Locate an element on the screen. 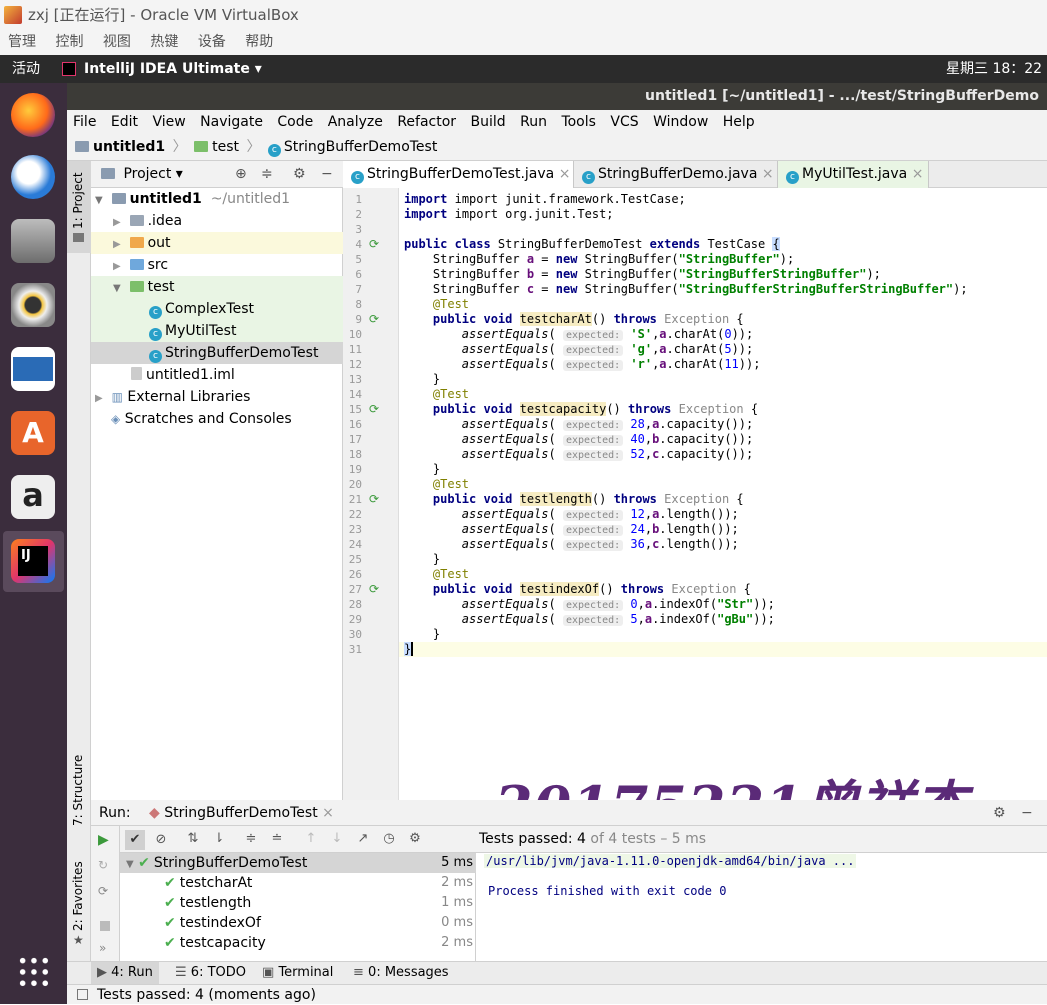 This screenshot has height=1005, width=1047. rerun-icon: ▶ is located at coordinates (103, 840).